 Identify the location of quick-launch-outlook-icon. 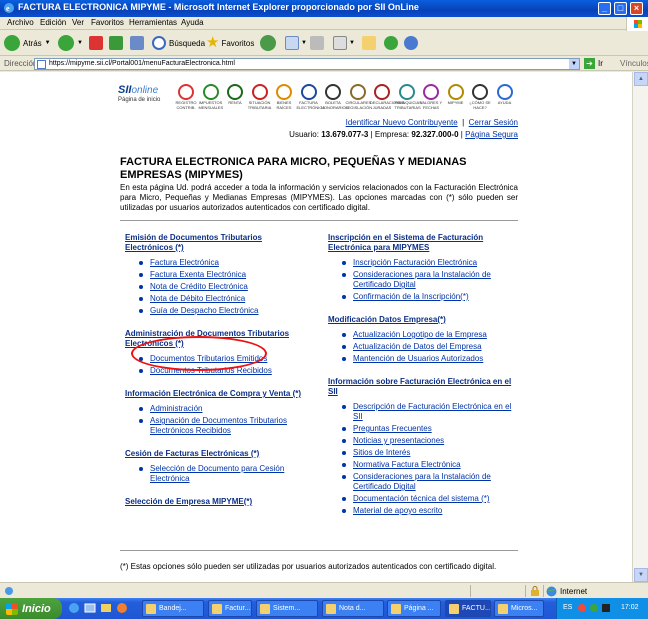
(106, 608).